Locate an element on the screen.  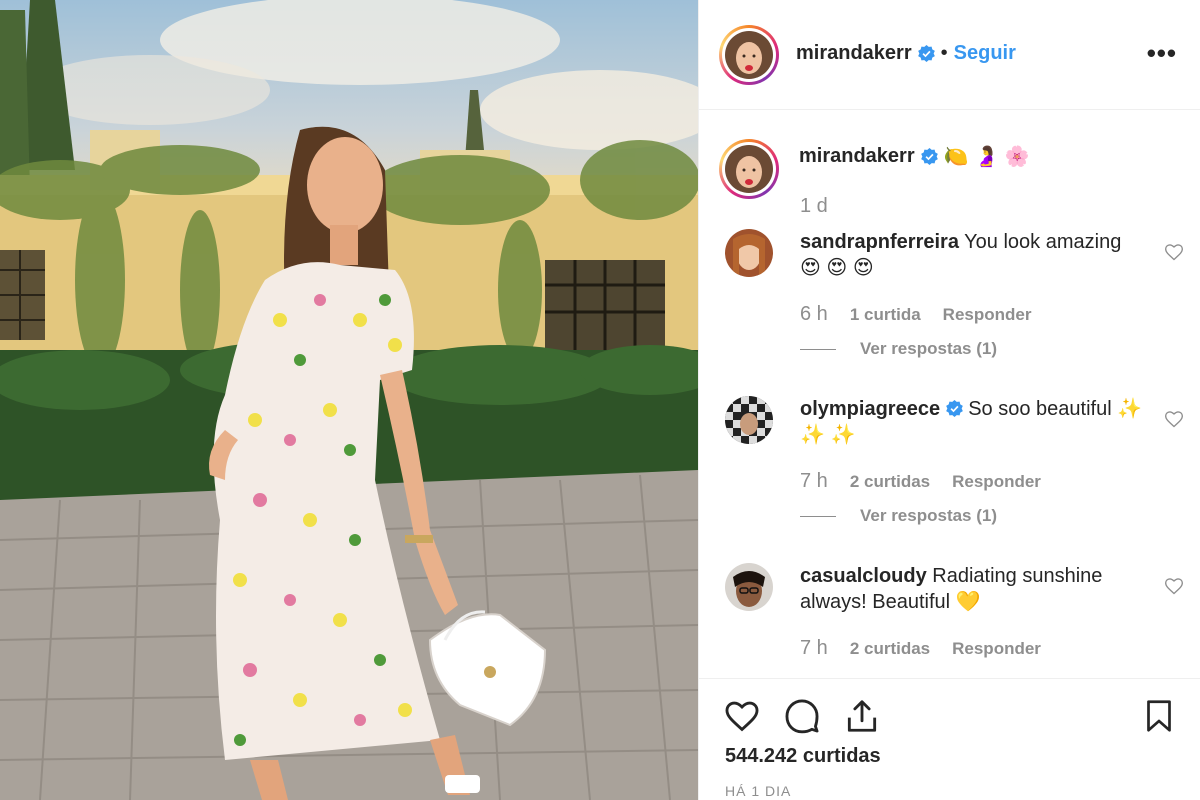
follow-button: Seguir is located at coordinates (985, 53).